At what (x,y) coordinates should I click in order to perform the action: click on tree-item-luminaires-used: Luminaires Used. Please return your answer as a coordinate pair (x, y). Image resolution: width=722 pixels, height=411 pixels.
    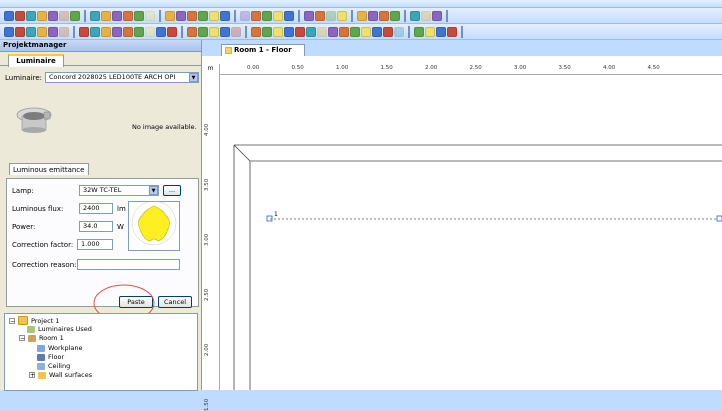
    Looking at the image, I should click on (59, 329).